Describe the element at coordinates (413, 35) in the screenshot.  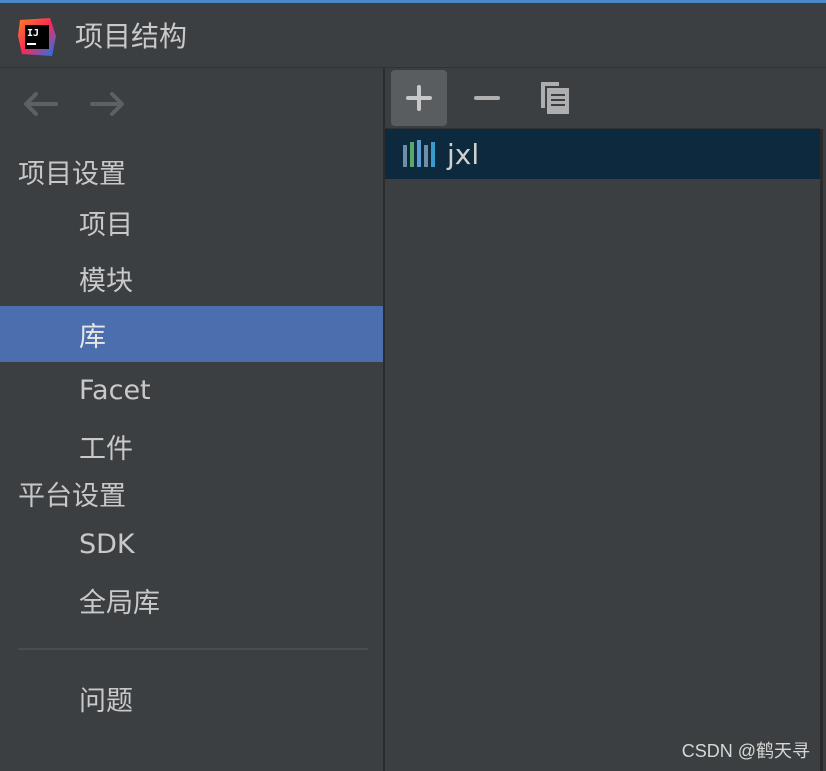
I see `title-bar: IJ 项目结构` at that location.